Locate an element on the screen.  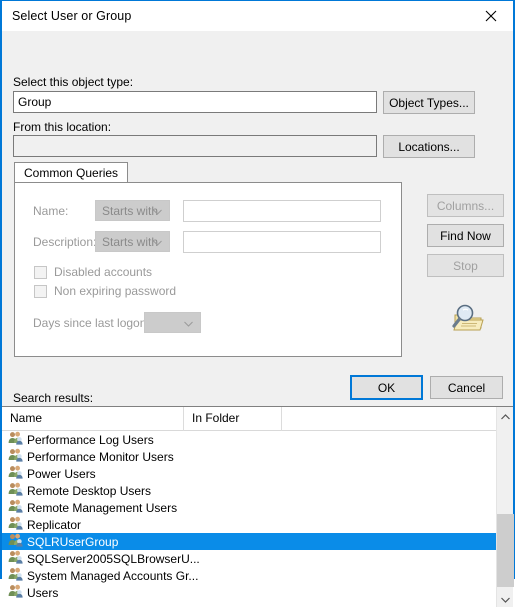
vertical-scrollbar is located at coordinates (505, 507).